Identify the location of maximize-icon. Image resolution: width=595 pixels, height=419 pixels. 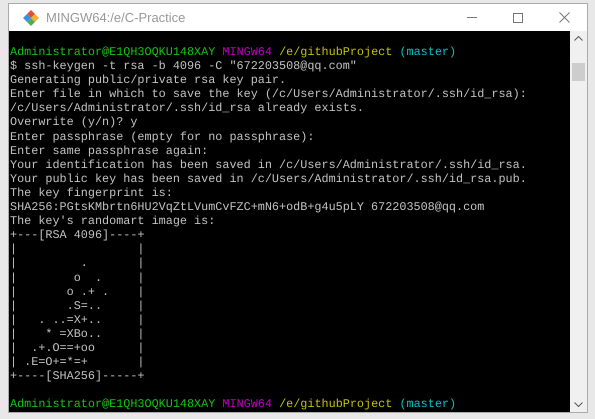
(518, 17).